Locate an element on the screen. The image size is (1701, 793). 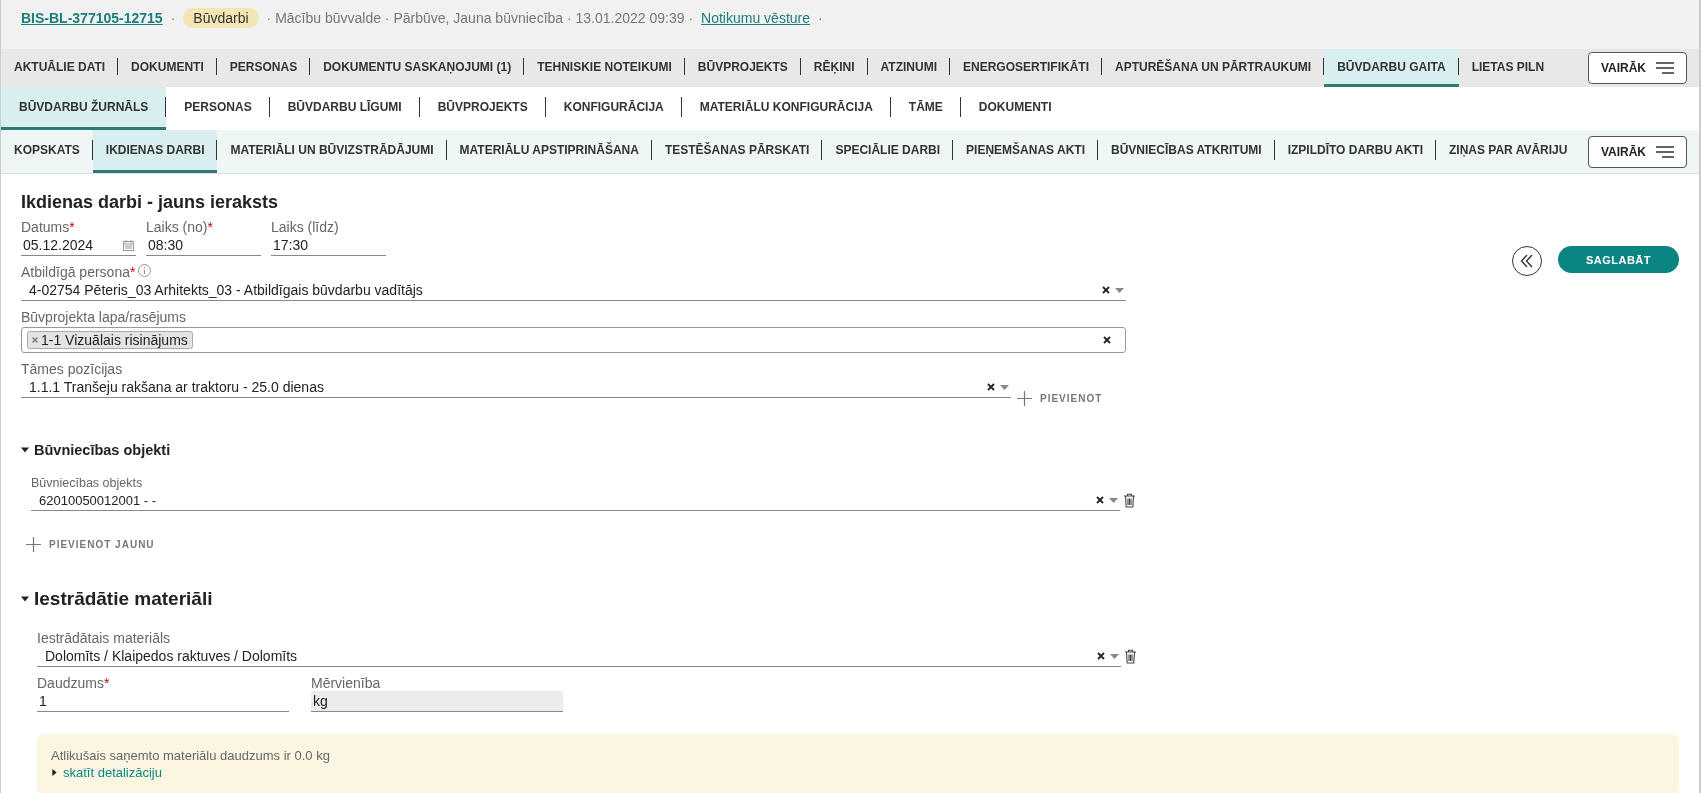
date-field: 05.12.2024 is located at coordinates (78, 245).